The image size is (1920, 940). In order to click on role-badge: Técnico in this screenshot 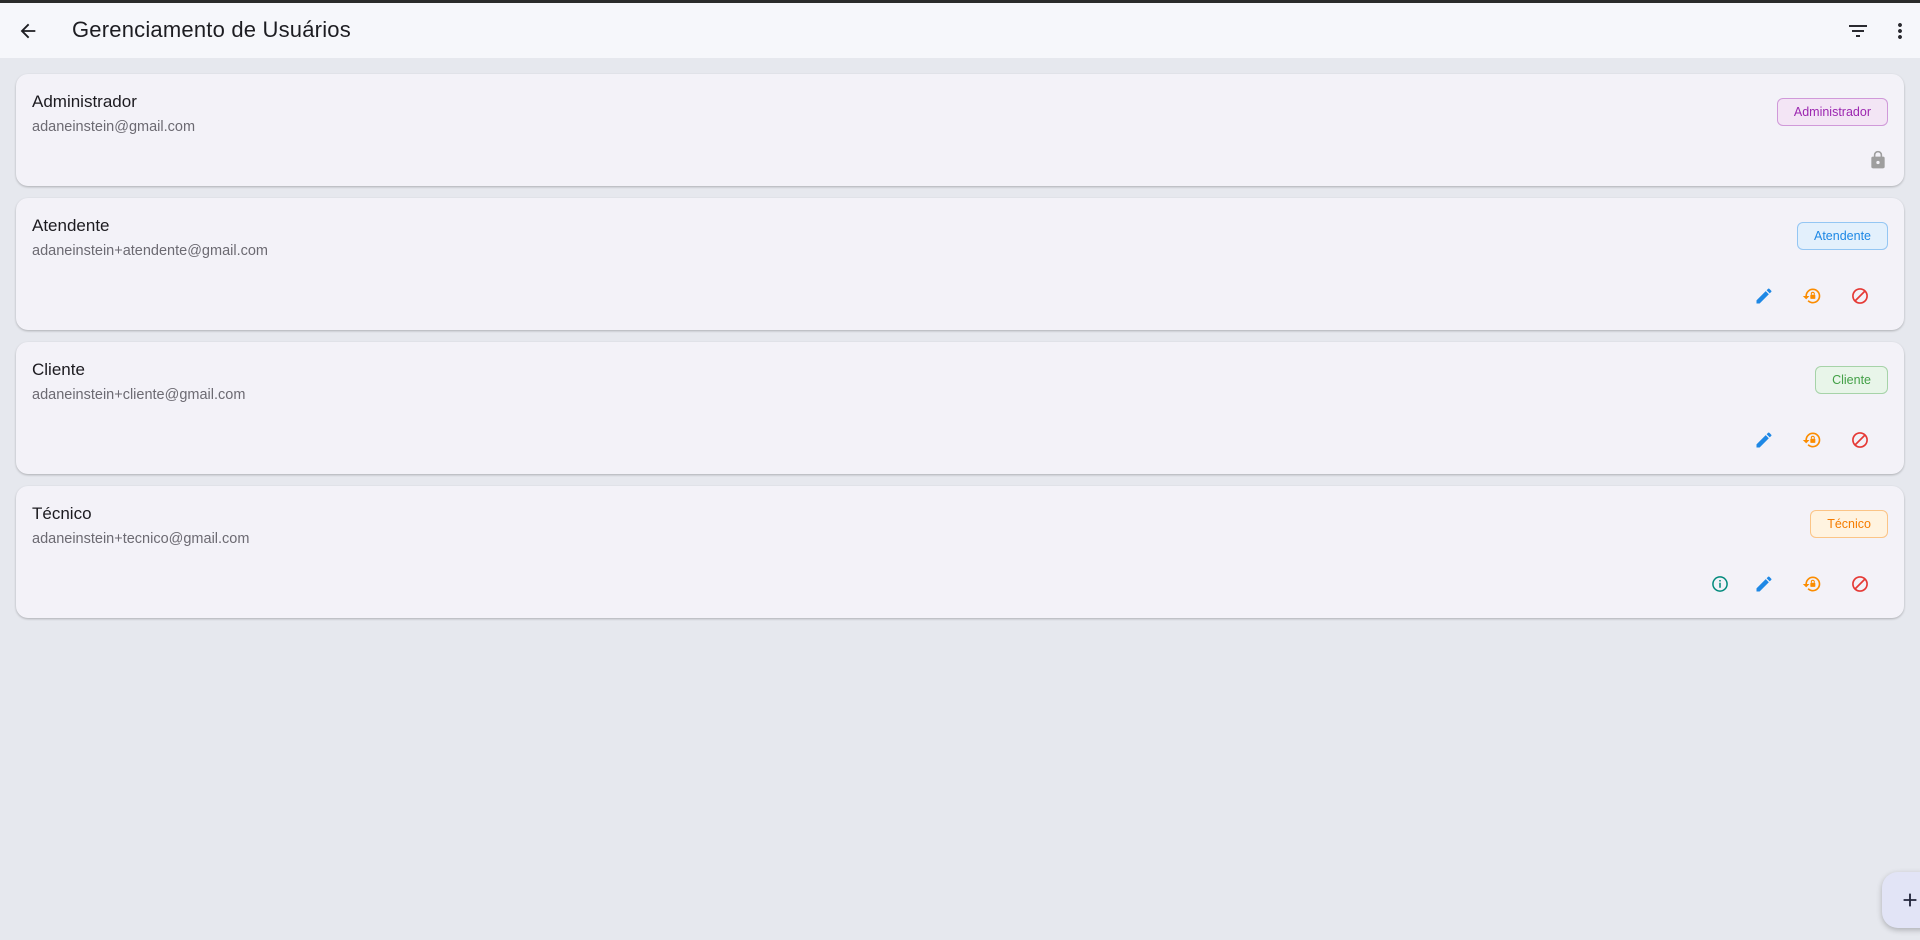, I will do `click(1849, 524)`.